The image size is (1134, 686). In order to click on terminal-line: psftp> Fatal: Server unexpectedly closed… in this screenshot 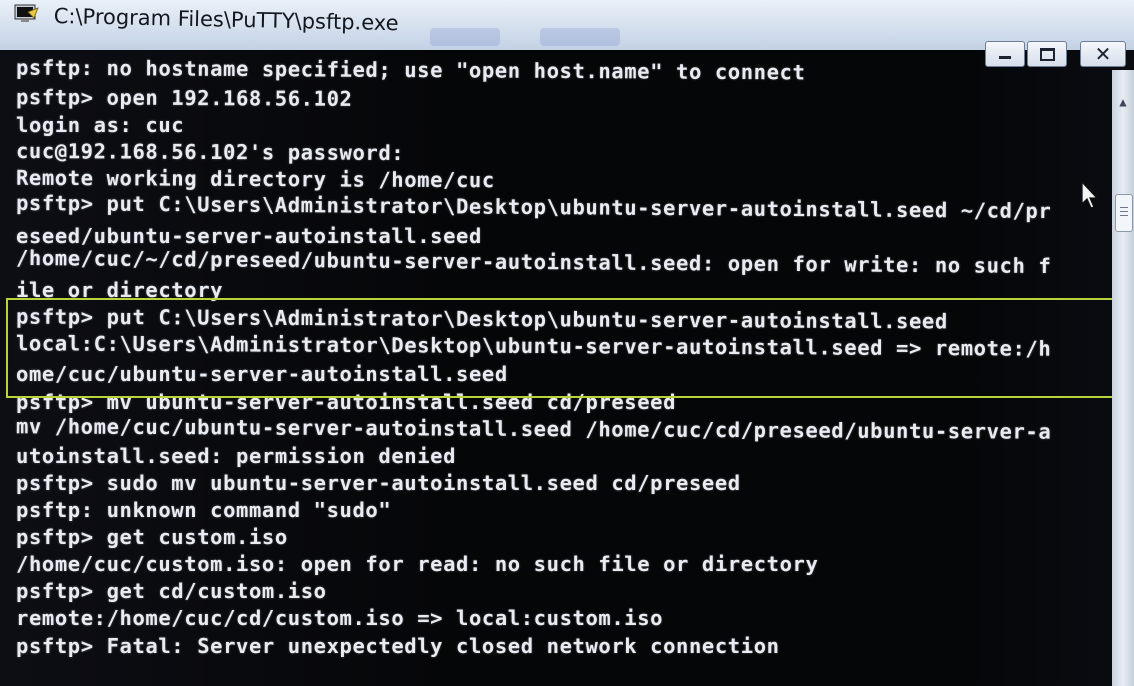, I will do `click(398, 646)`.